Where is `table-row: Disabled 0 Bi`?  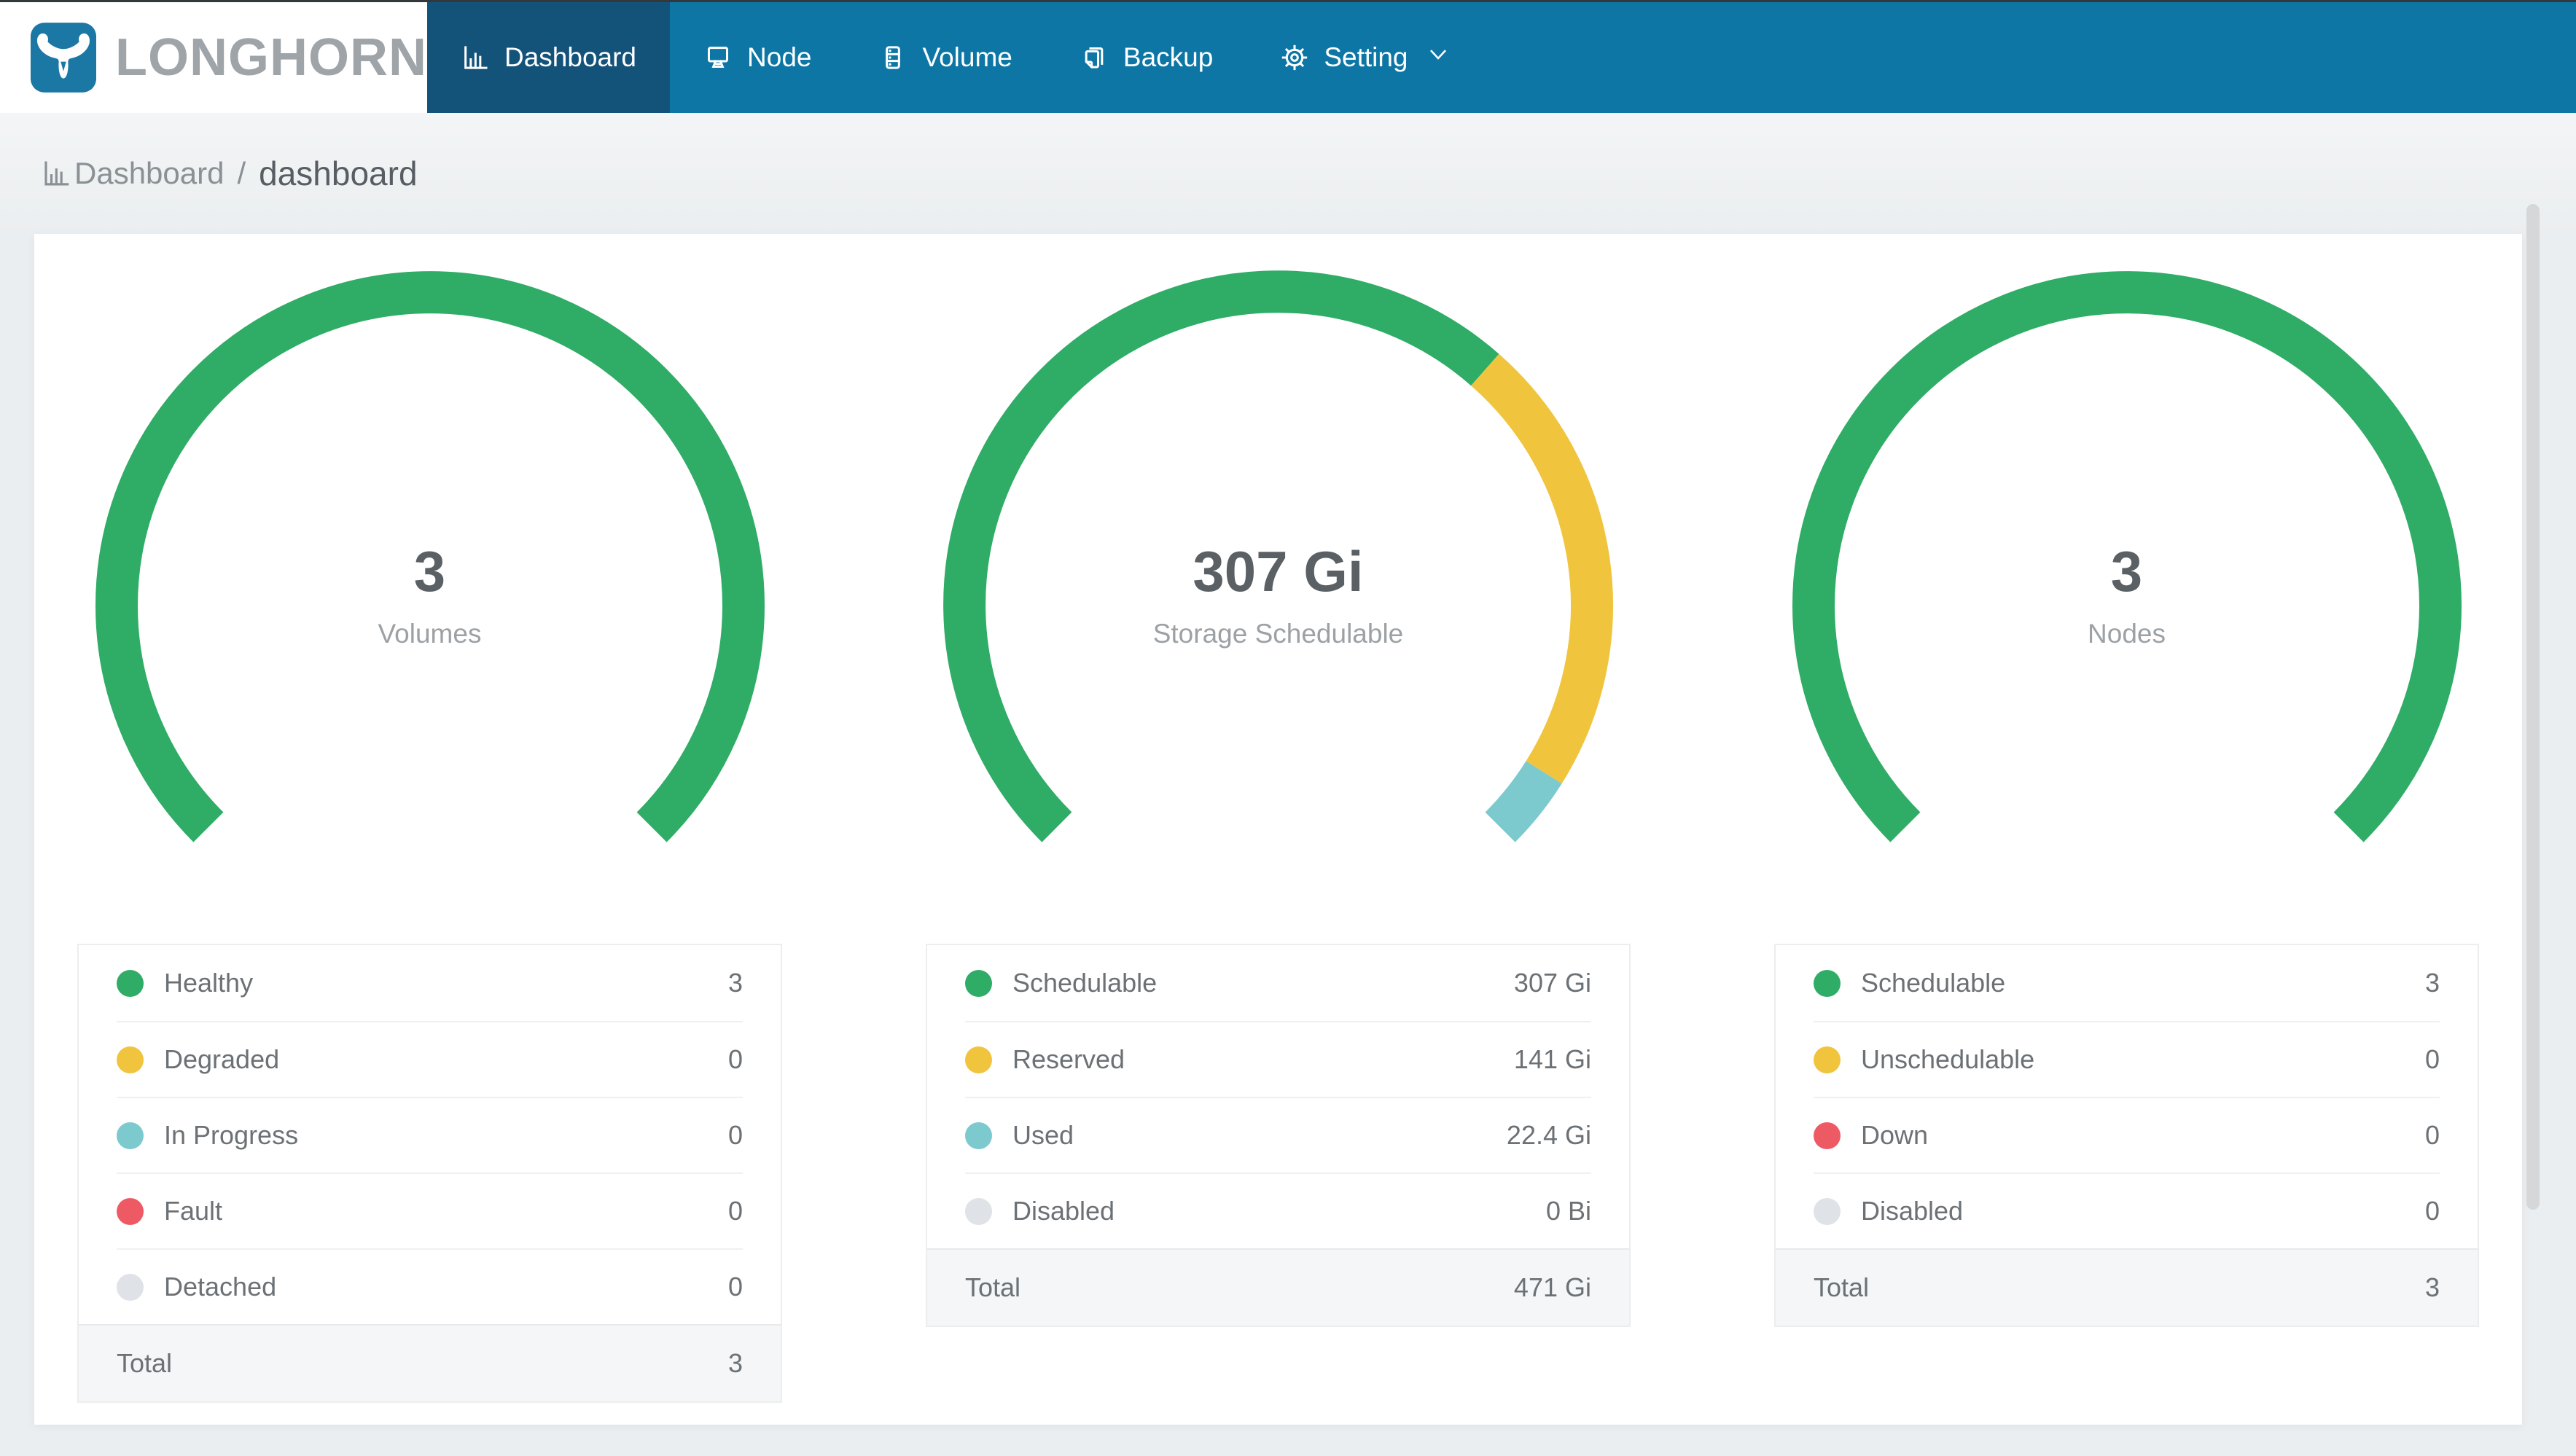 table-row: Disabled 0 Bi is located at coordinates (1278, 1210).